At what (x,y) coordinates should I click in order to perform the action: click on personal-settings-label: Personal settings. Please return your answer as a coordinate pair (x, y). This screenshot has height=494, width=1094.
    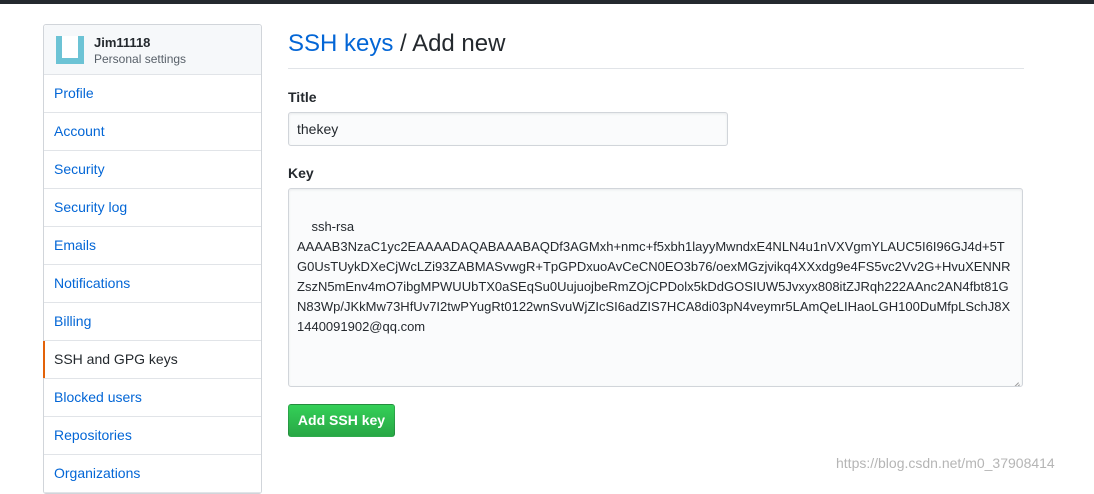
    Looking at the image, I should click on (140, 59).